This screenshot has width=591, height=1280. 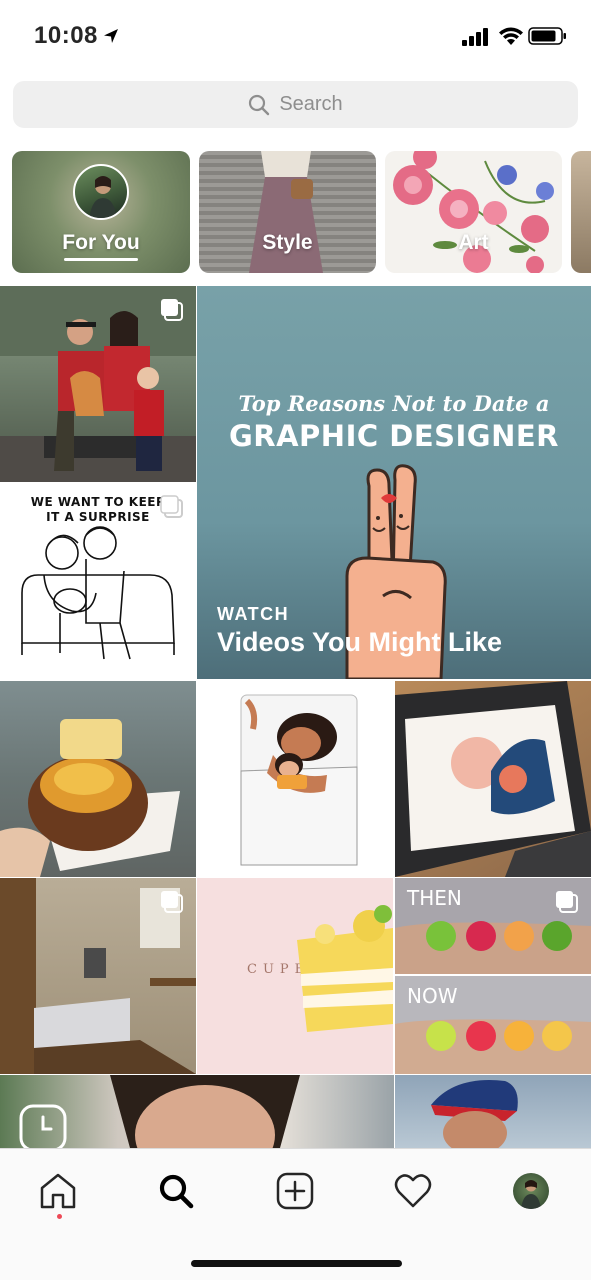 What do you see at coordinates (103, 197) in the screenshot?
I see `person-photo` at bounding box center [103, 197].